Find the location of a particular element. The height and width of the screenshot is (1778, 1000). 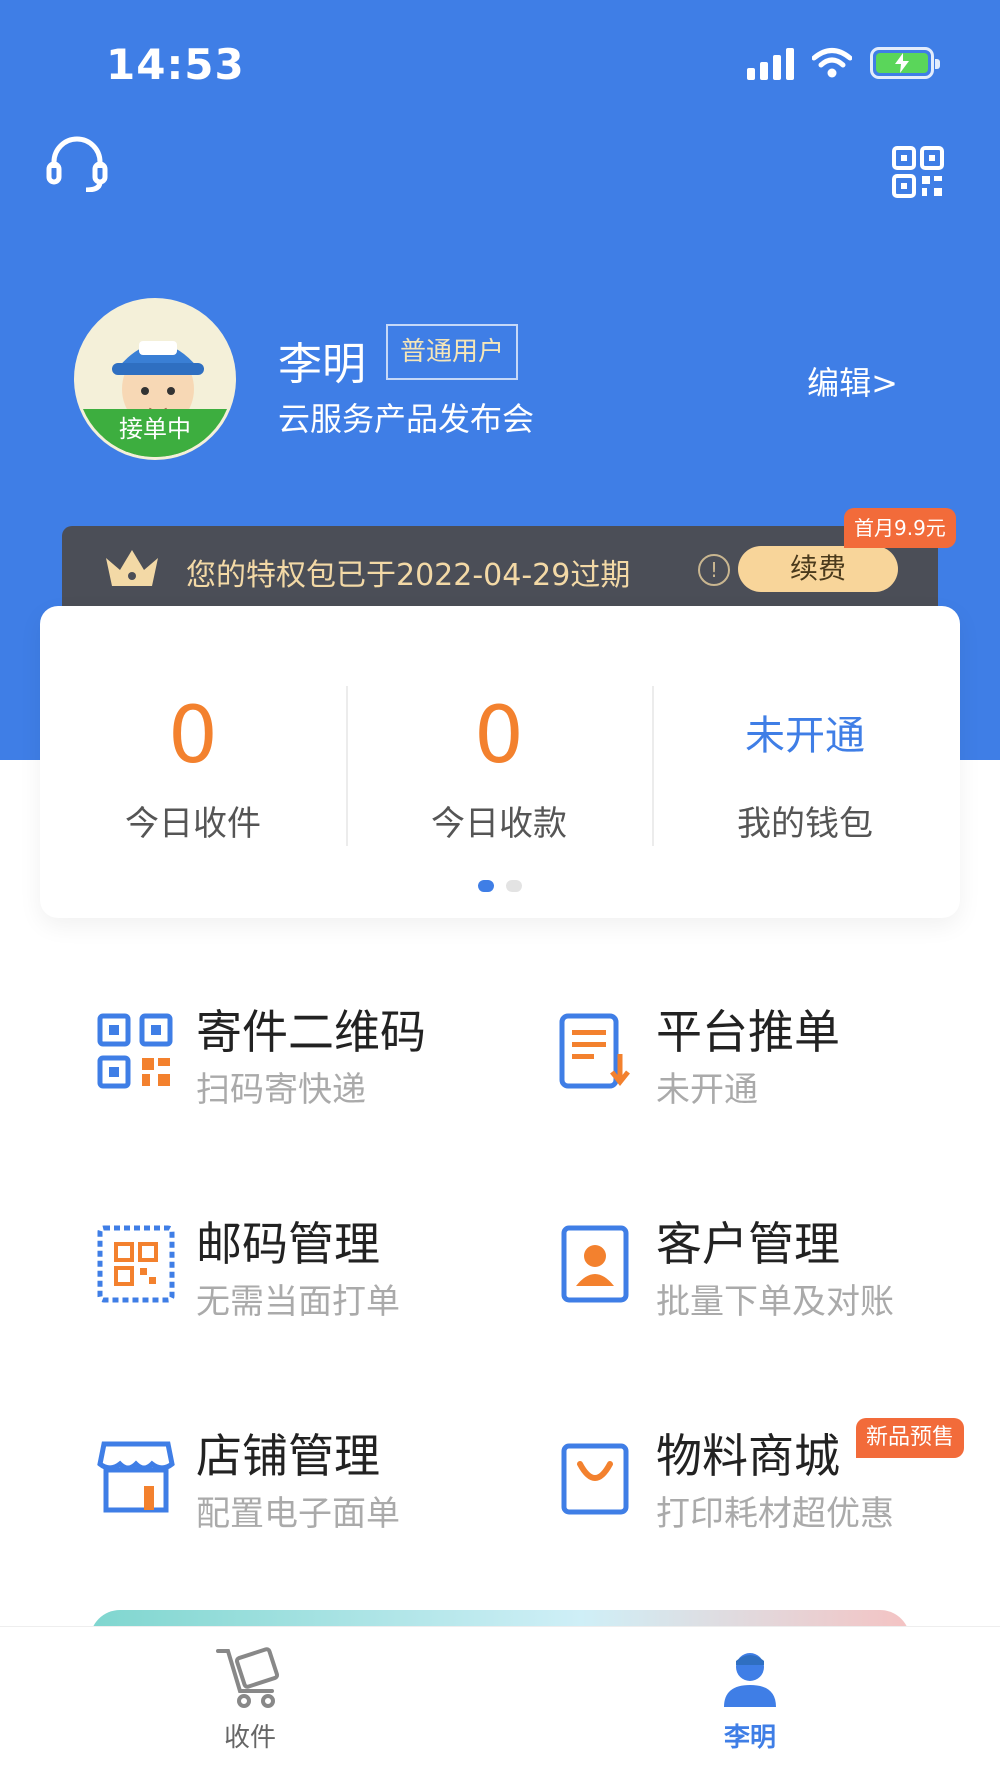

menu-subtitle: 无需当面打单 is located at coordinates (298, 1302).